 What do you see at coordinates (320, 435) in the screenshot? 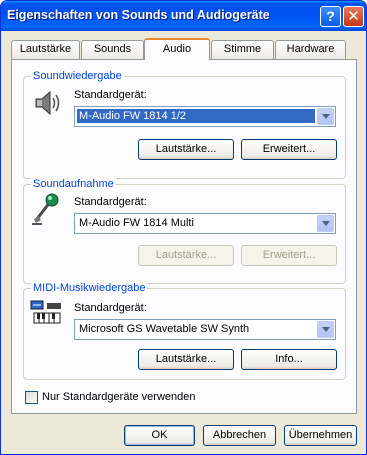
I see `apply-button: Übernehmen` at bounding box center [320, 435].